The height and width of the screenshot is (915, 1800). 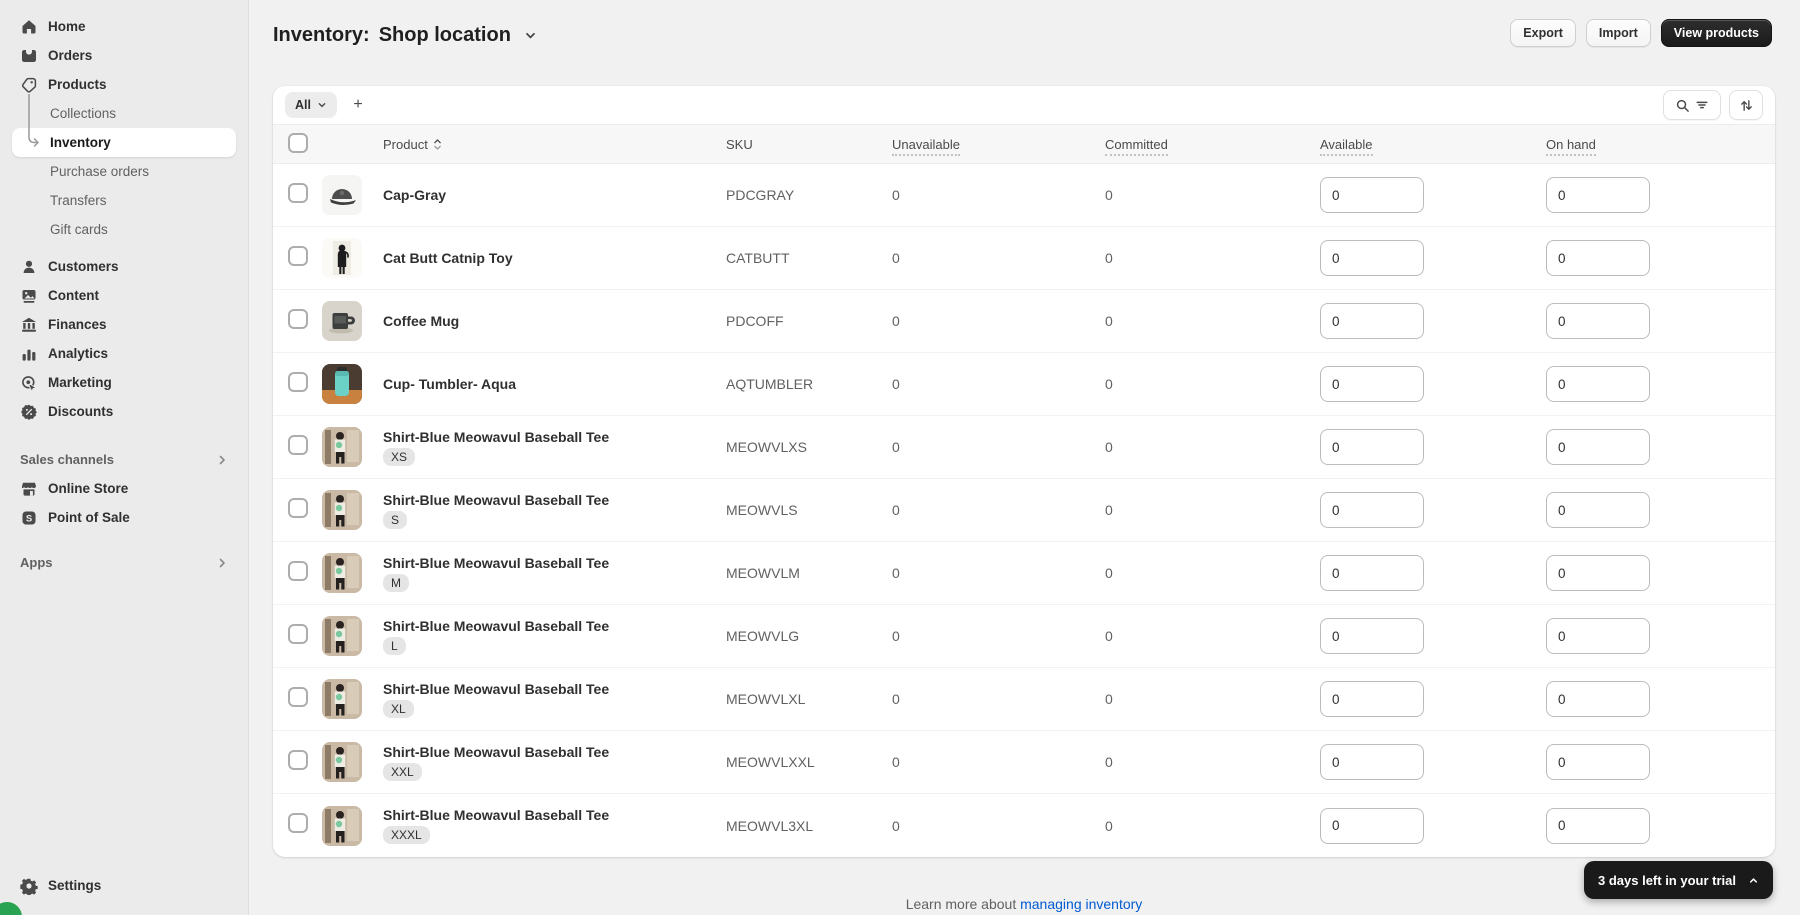 I want to click on chevron-up-icon, so click(x=1753, y=880).